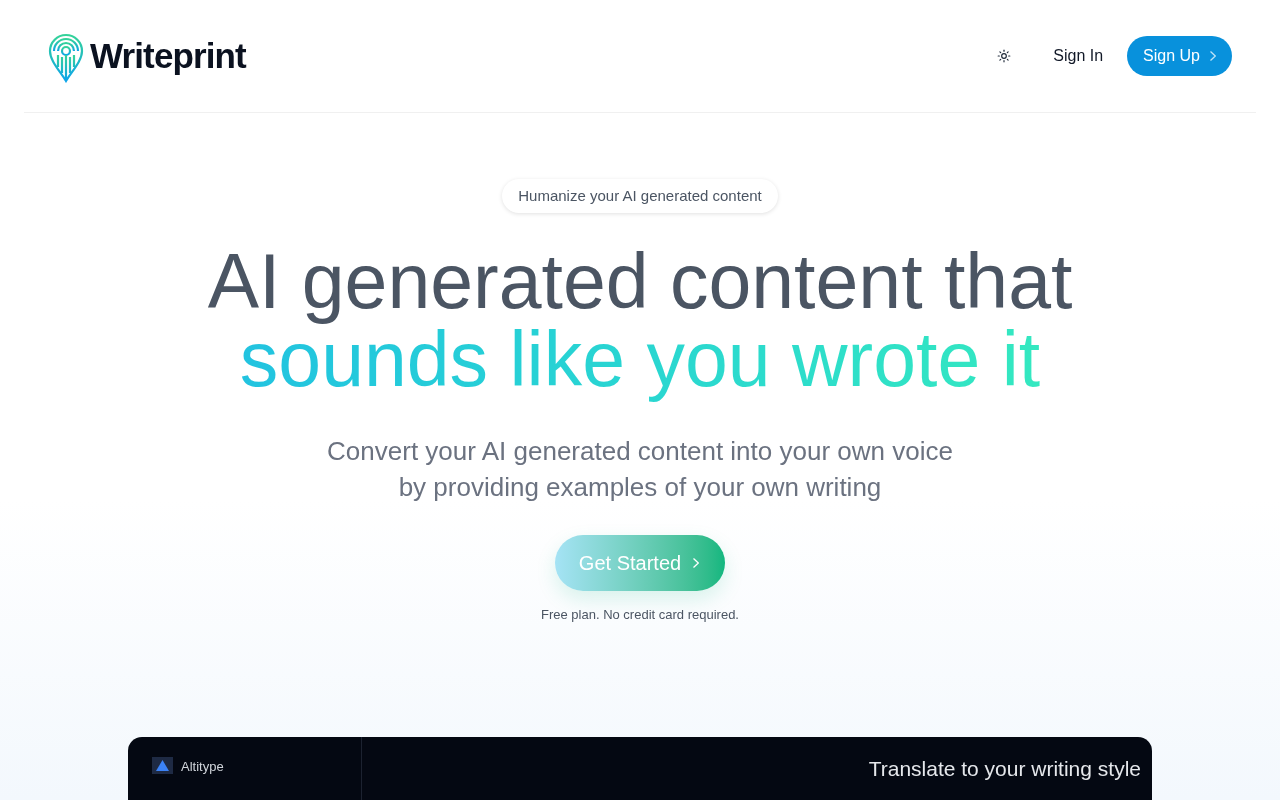 The image size is (1280, 800). Describe the element at coordinates (640, 563) in the screenshot. I see `get-started-button: Get Started` at that location.